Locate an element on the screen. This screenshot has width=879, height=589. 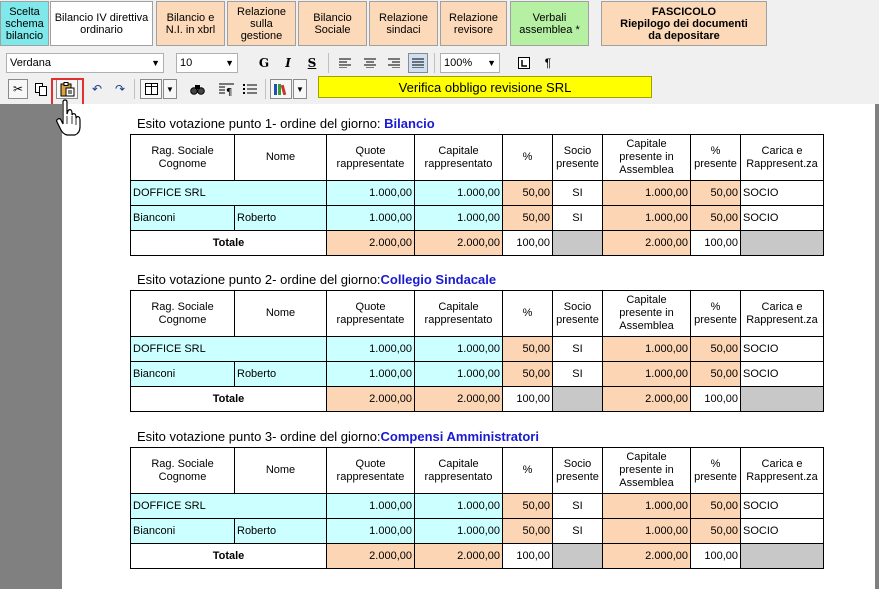
tab-verbali-assemblea: Verbali assemblea * is located at coordinates (549, 23).